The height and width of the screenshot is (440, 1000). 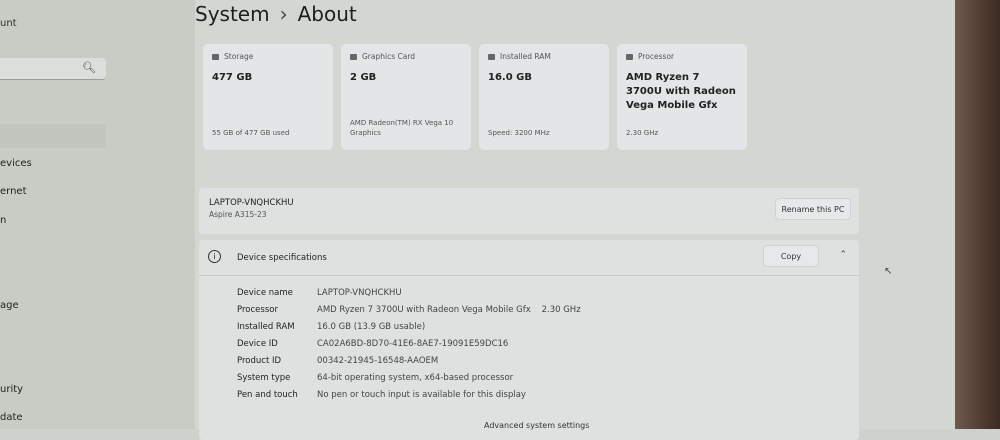 I want to click on card-value: 16.0 GB, so click(x=510, y=77).